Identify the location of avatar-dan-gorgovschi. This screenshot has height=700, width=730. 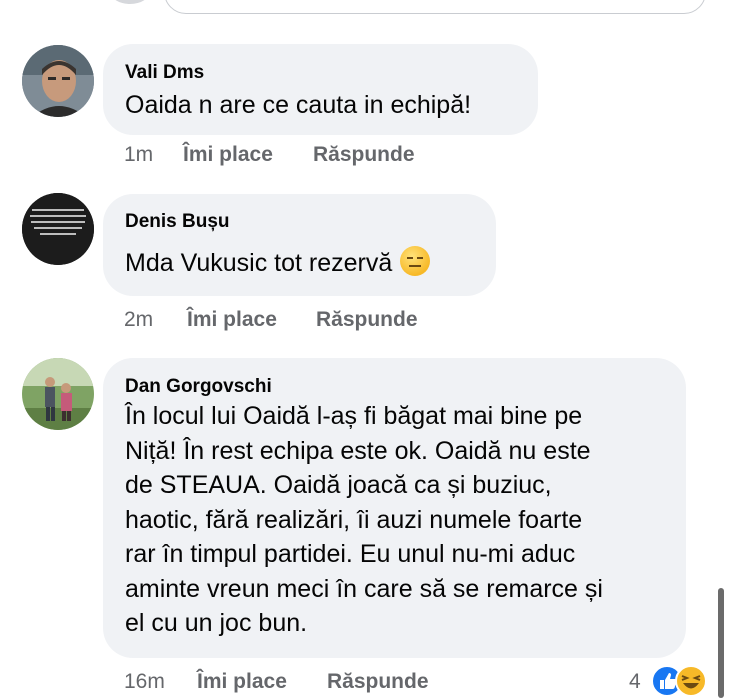
(58, 394).